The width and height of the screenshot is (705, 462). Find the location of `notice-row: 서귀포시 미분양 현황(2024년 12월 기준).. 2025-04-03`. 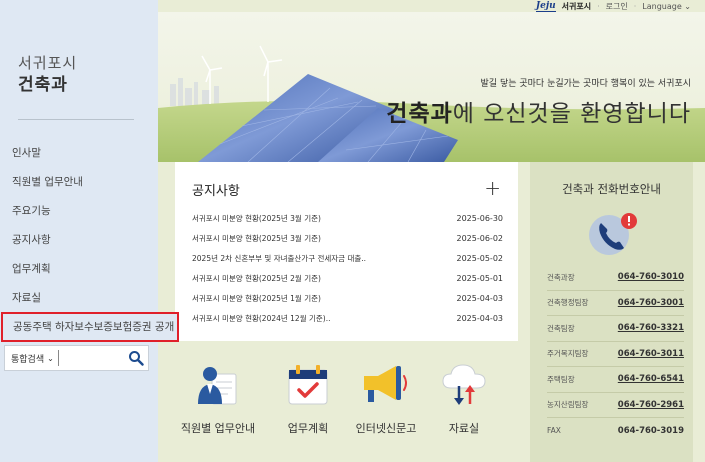

notice-row: 서귀포시 미분양 현황(2024년 12월 기준).. 2025-04-03 is located at coordinates (347, 318).